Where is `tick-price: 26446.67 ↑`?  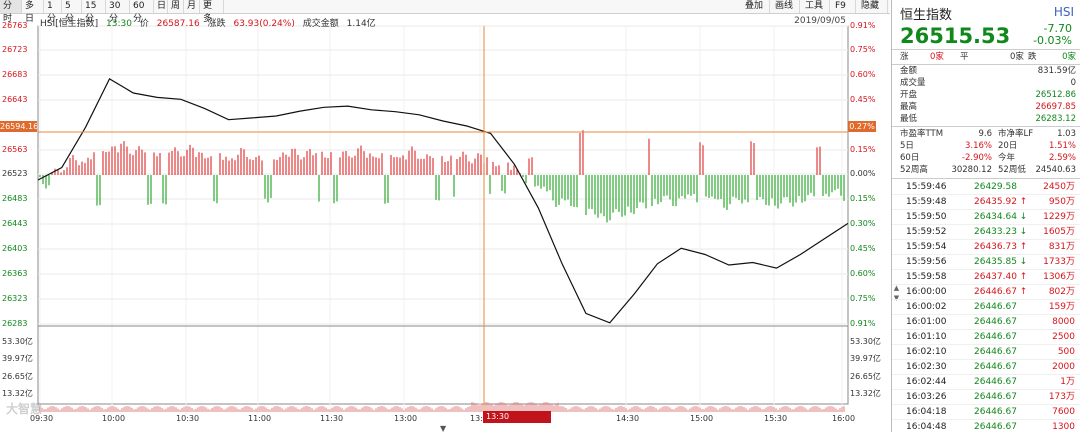
tick-price: 26446.67 ↑ is located at coordinates (1001, 292).